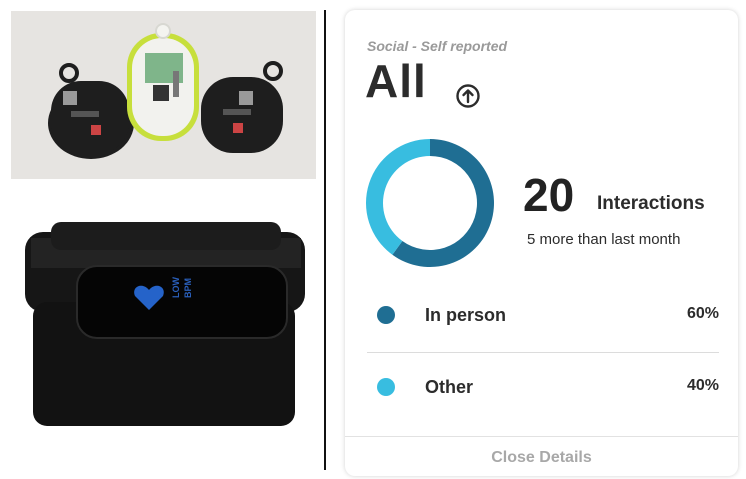  What do you see at coordinates (437, 46) in the screenshot?
I see `card-subtitle: Social - Self reported` at bounding box center [437, 46].